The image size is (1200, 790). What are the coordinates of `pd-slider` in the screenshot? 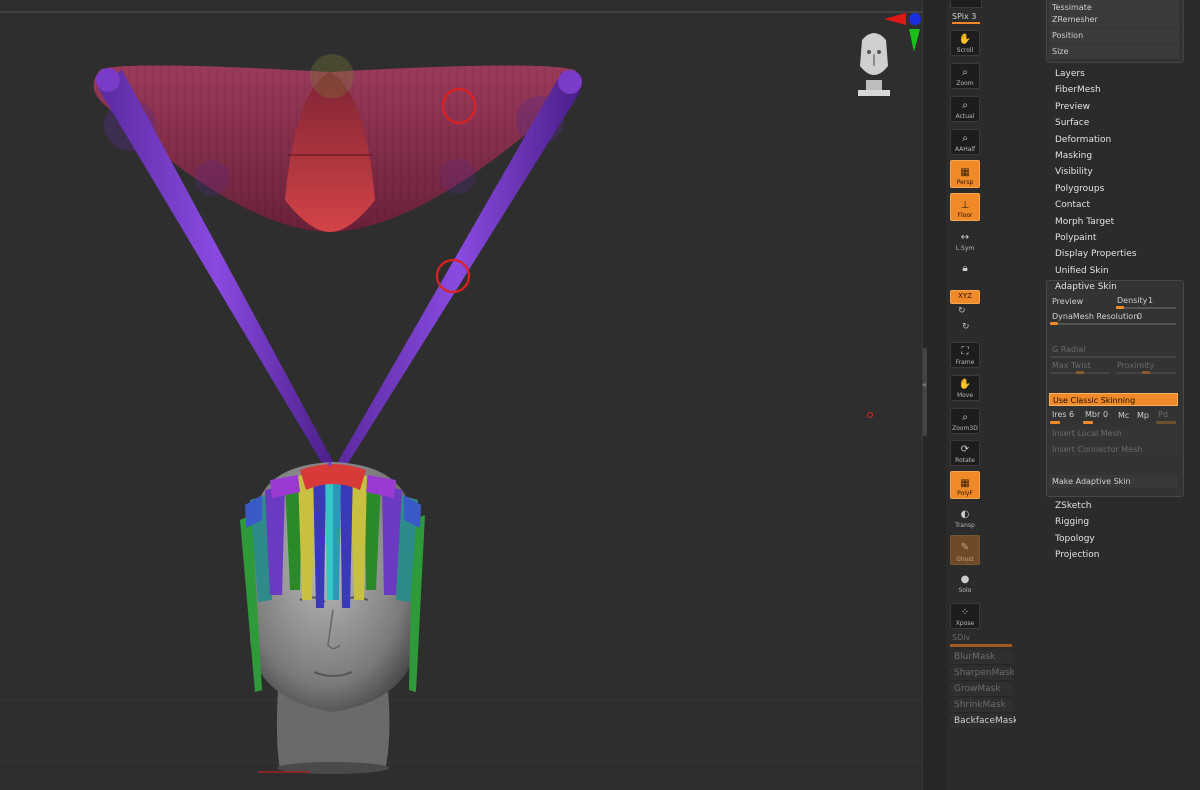 It's located at (1166, 422).